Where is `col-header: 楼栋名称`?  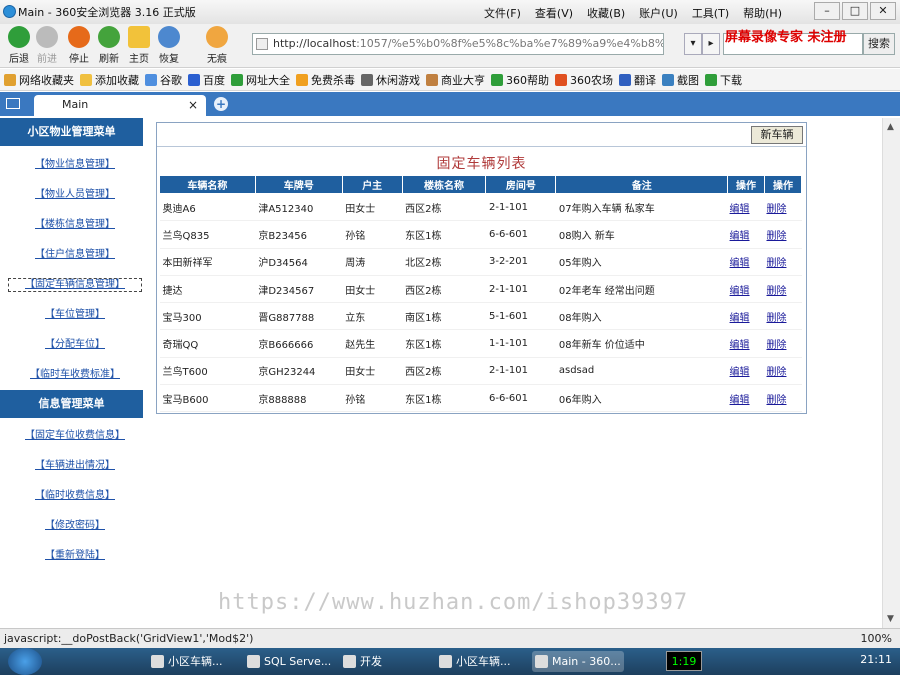 col-header: 楼栋名称 is located at coordinates (444, 184).